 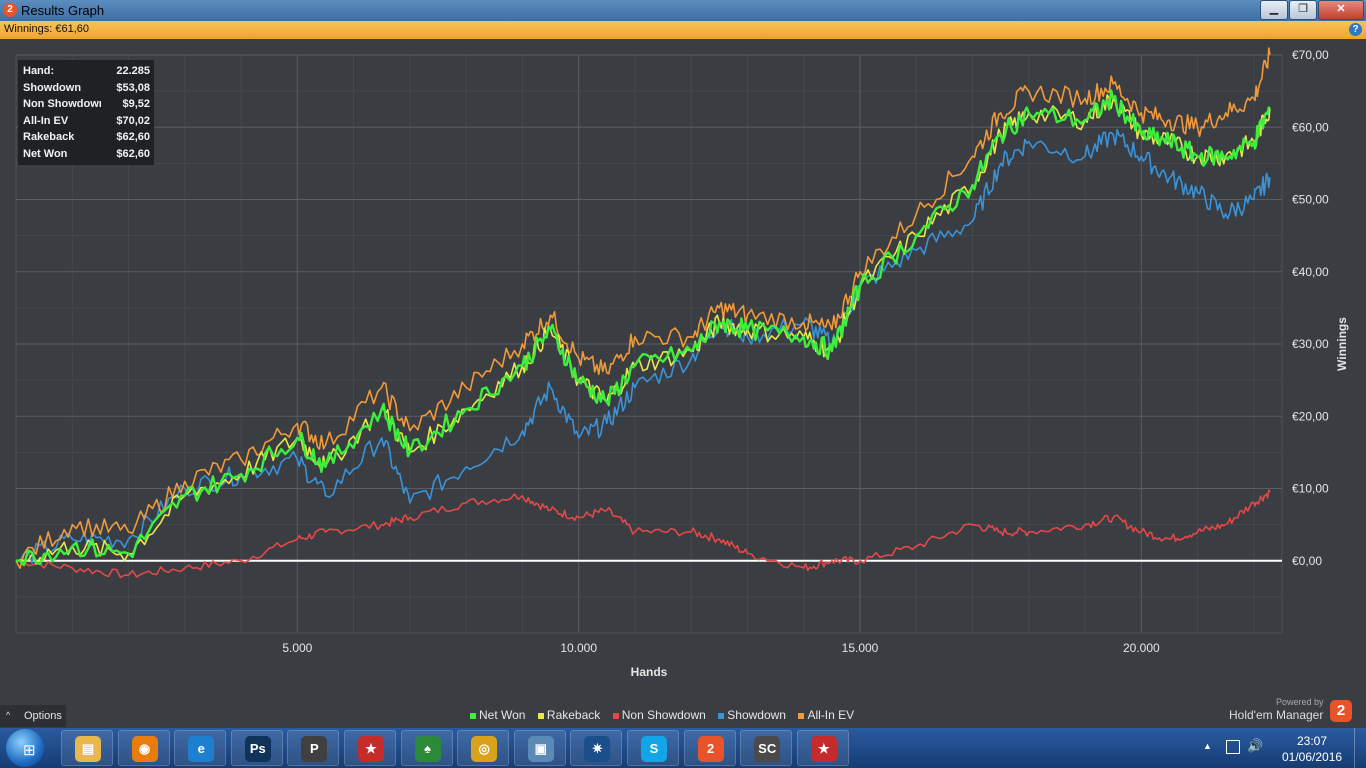 I want to click on poker-table-icon: ♠, so click(x=427, y=749).